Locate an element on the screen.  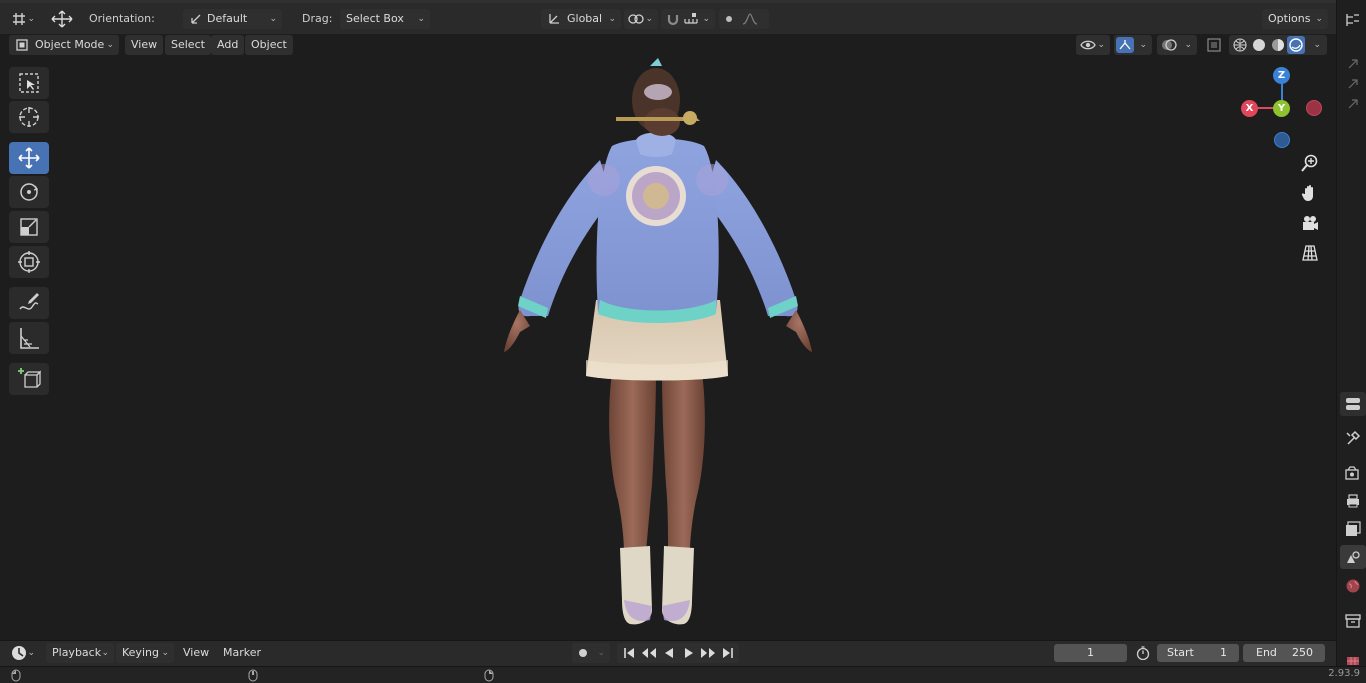
current-frame-field: 1 is located at coordinates (1090, 653).